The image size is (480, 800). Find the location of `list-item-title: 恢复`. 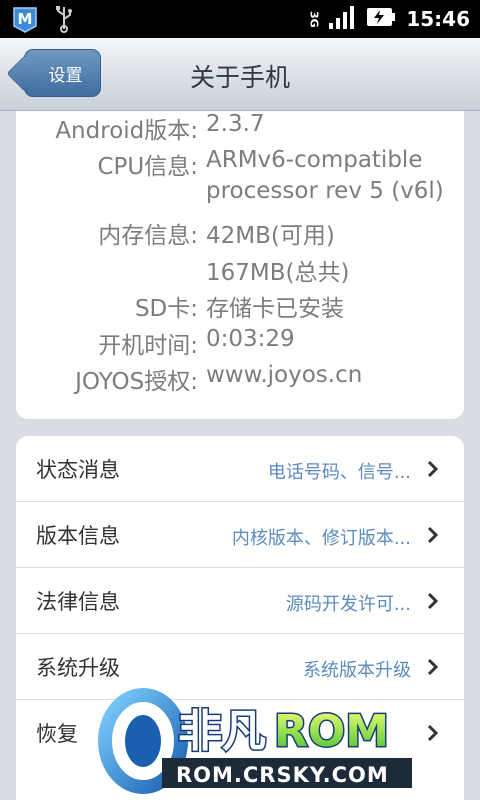

list-item-title: 恢复 is located at coordinates (57, 734).